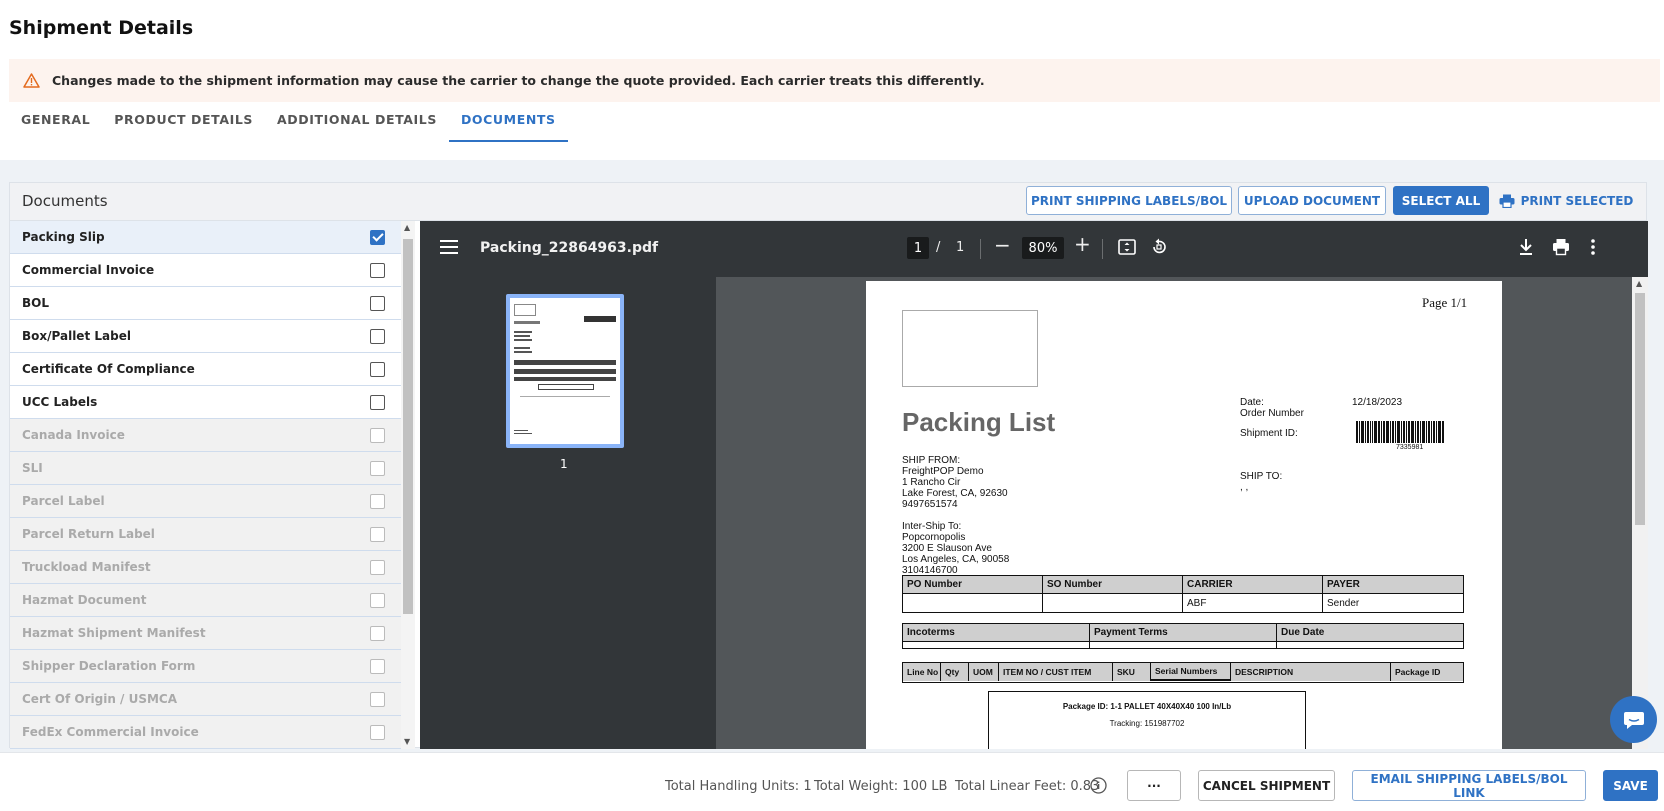  I want to click on table-cell: Sender, so click(1343, 603).